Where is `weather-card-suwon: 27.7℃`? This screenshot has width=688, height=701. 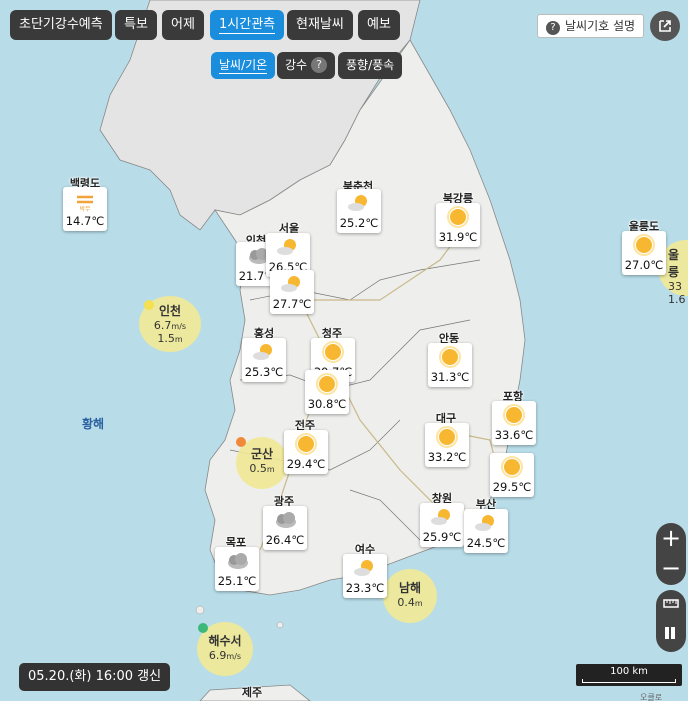 weather-card-suwon: 27.7℃ is located at coordinates (292, 292).